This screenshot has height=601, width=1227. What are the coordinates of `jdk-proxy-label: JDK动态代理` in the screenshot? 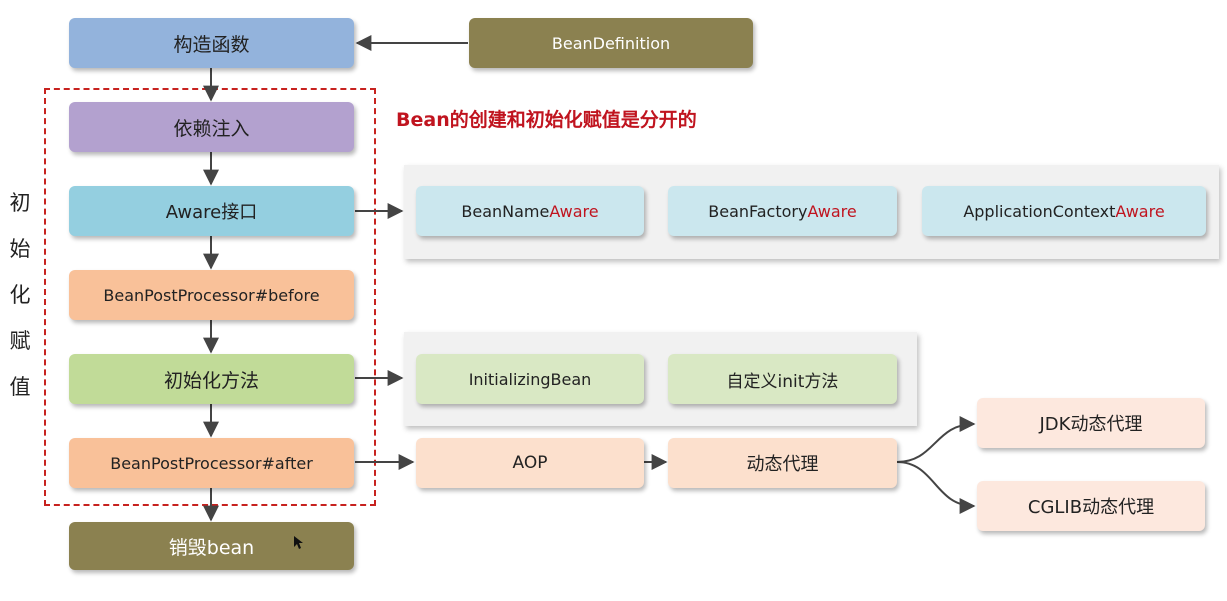 It's located at (1091, 424).